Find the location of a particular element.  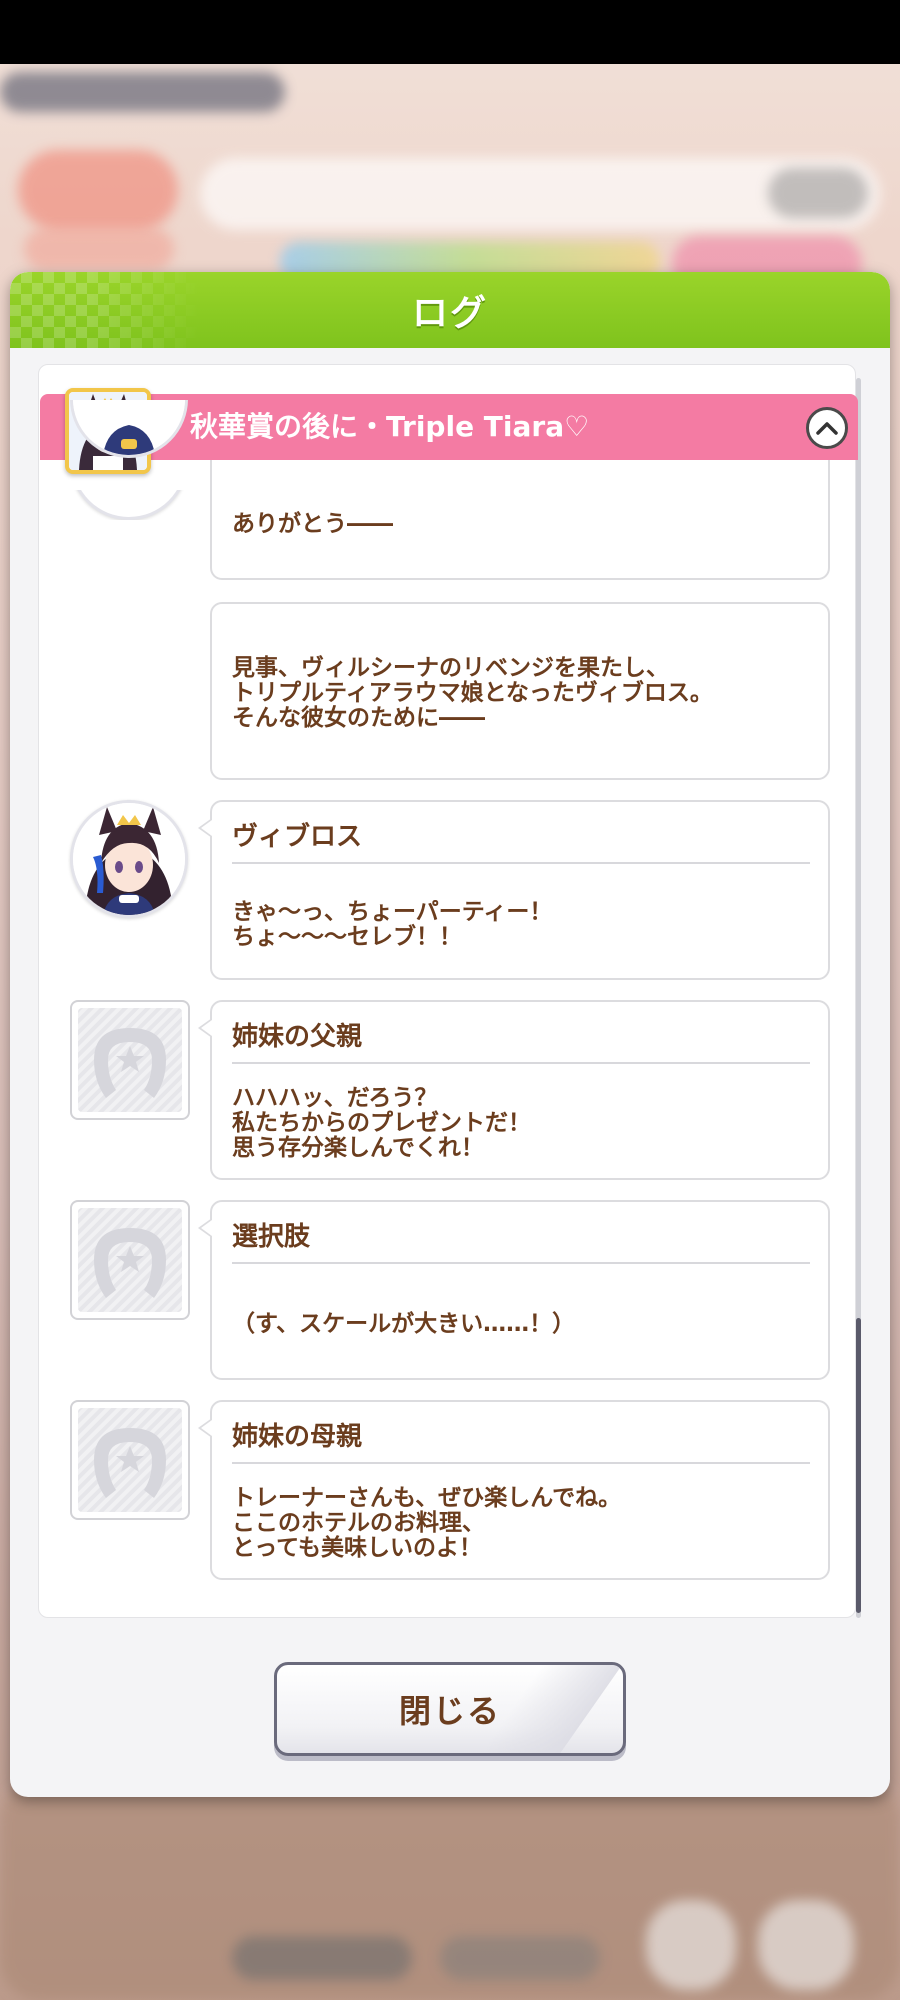

status-bar is located at coordinates (450, 32).